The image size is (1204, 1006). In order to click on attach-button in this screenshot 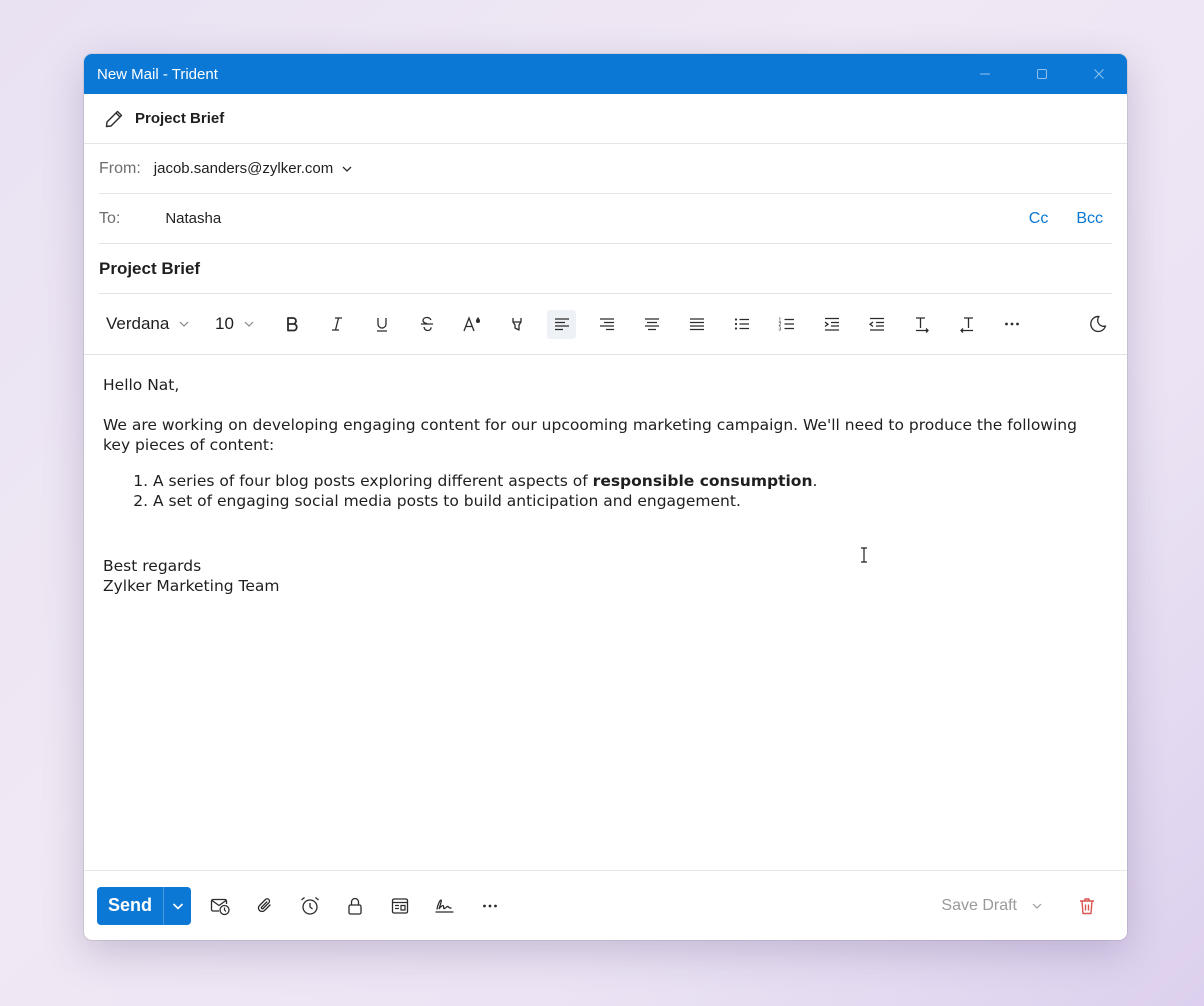, I will do `click(265, 906)`.